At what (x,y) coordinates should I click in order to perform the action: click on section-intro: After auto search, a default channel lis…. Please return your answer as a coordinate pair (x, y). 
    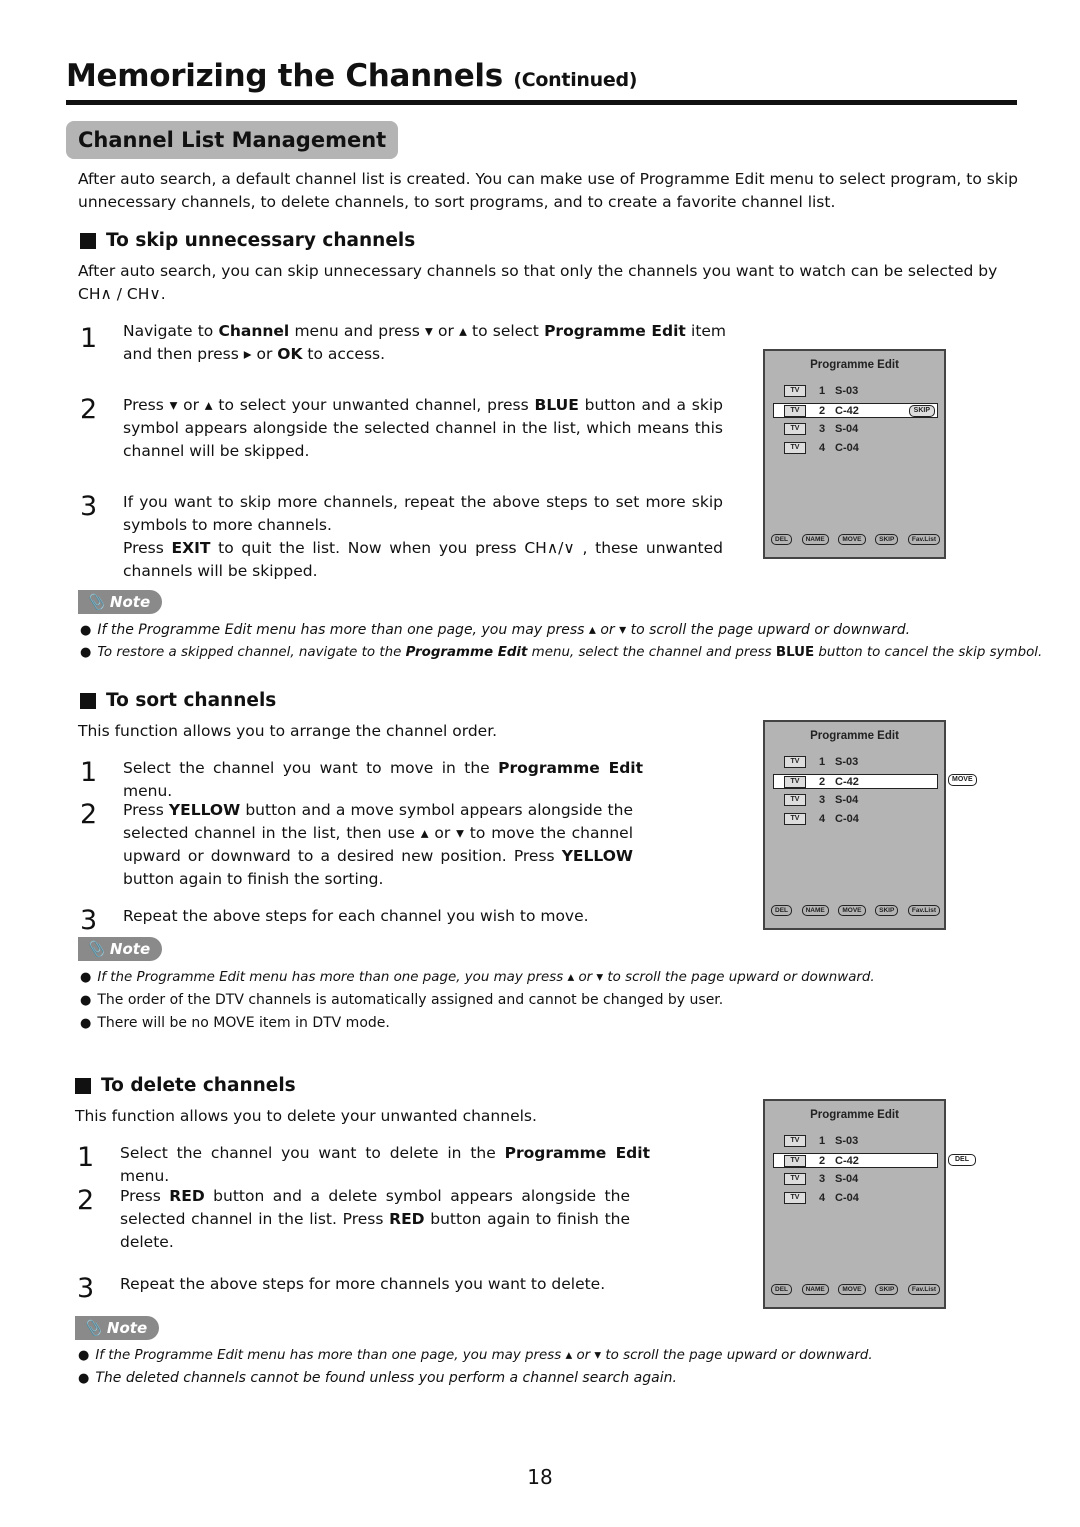
    Looking at the image, I should click on (548, 190).